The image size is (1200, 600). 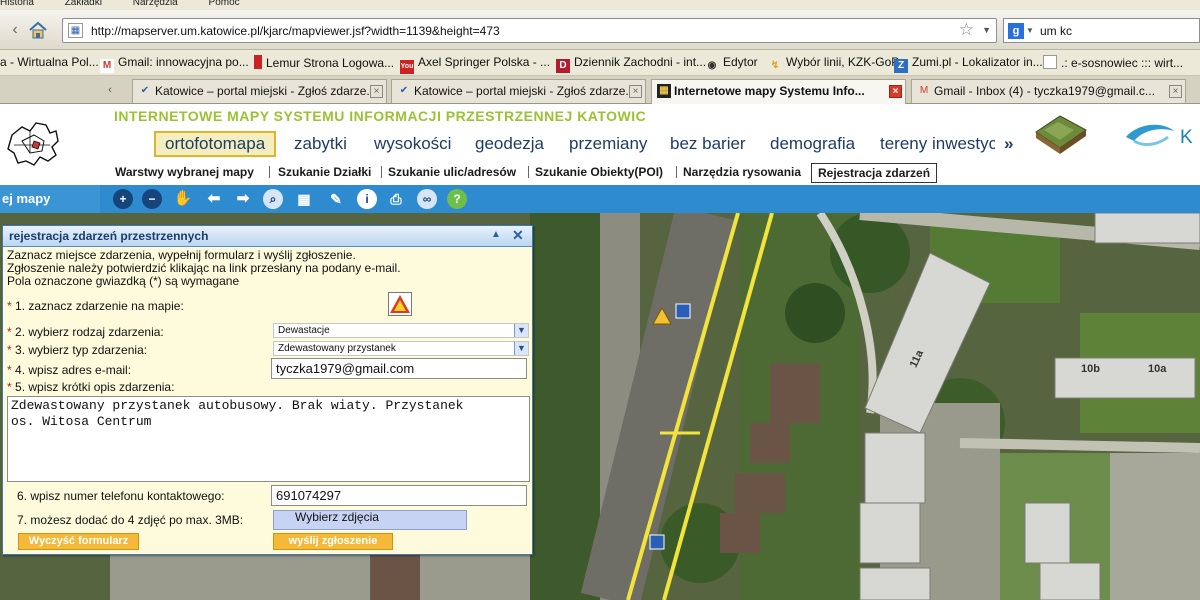 What do you see at coordinates (1159, 135) in the screenshot?
I see `katowice-logo: K` at bounding box center [1159, 135].